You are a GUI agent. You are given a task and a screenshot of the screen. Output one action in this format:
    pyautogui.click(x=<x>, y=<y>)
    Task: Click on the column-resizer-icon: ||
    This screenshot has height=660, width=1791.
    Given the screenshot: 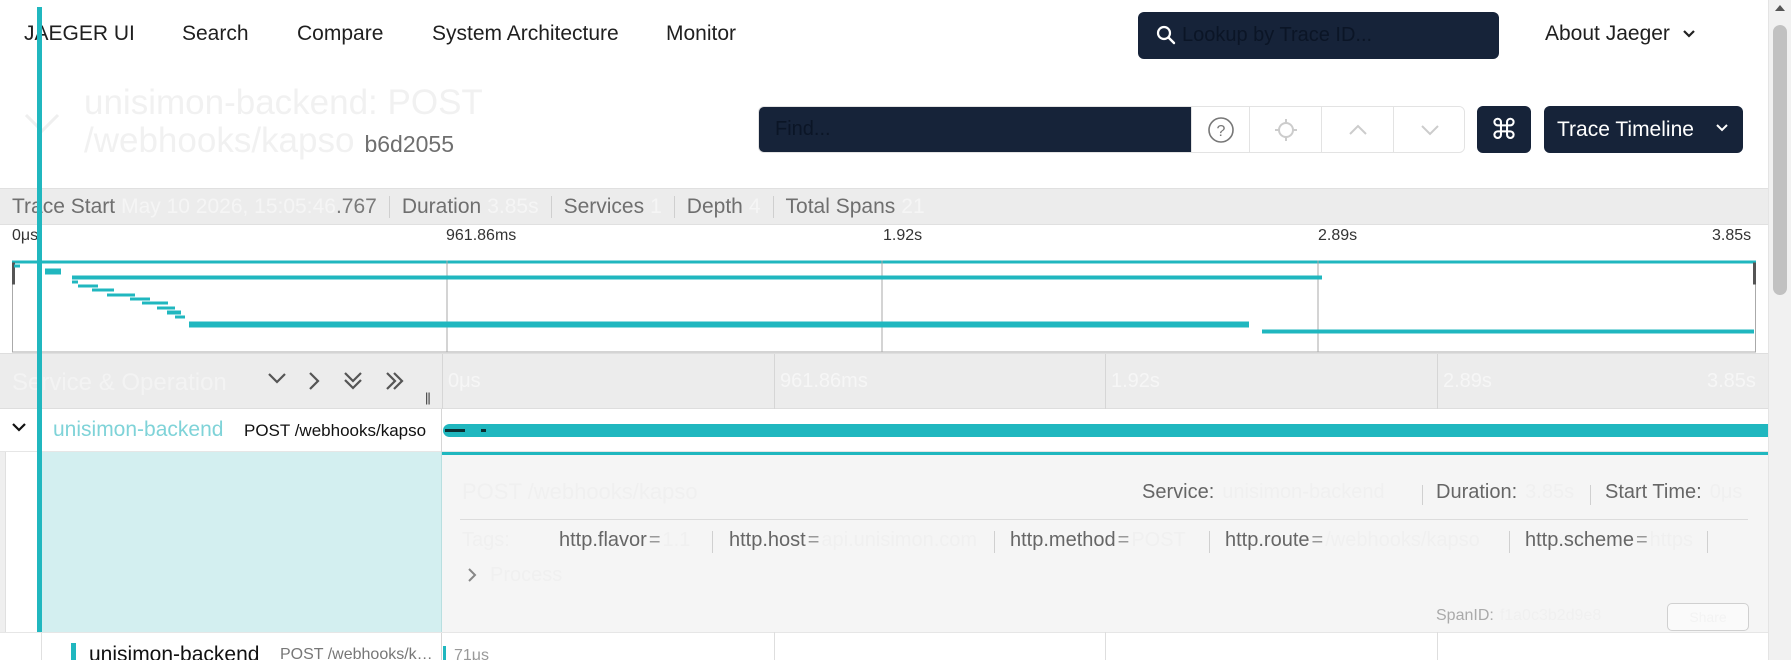 What is the action you would take?
    pyautogui.click(x=428, y=397)
    